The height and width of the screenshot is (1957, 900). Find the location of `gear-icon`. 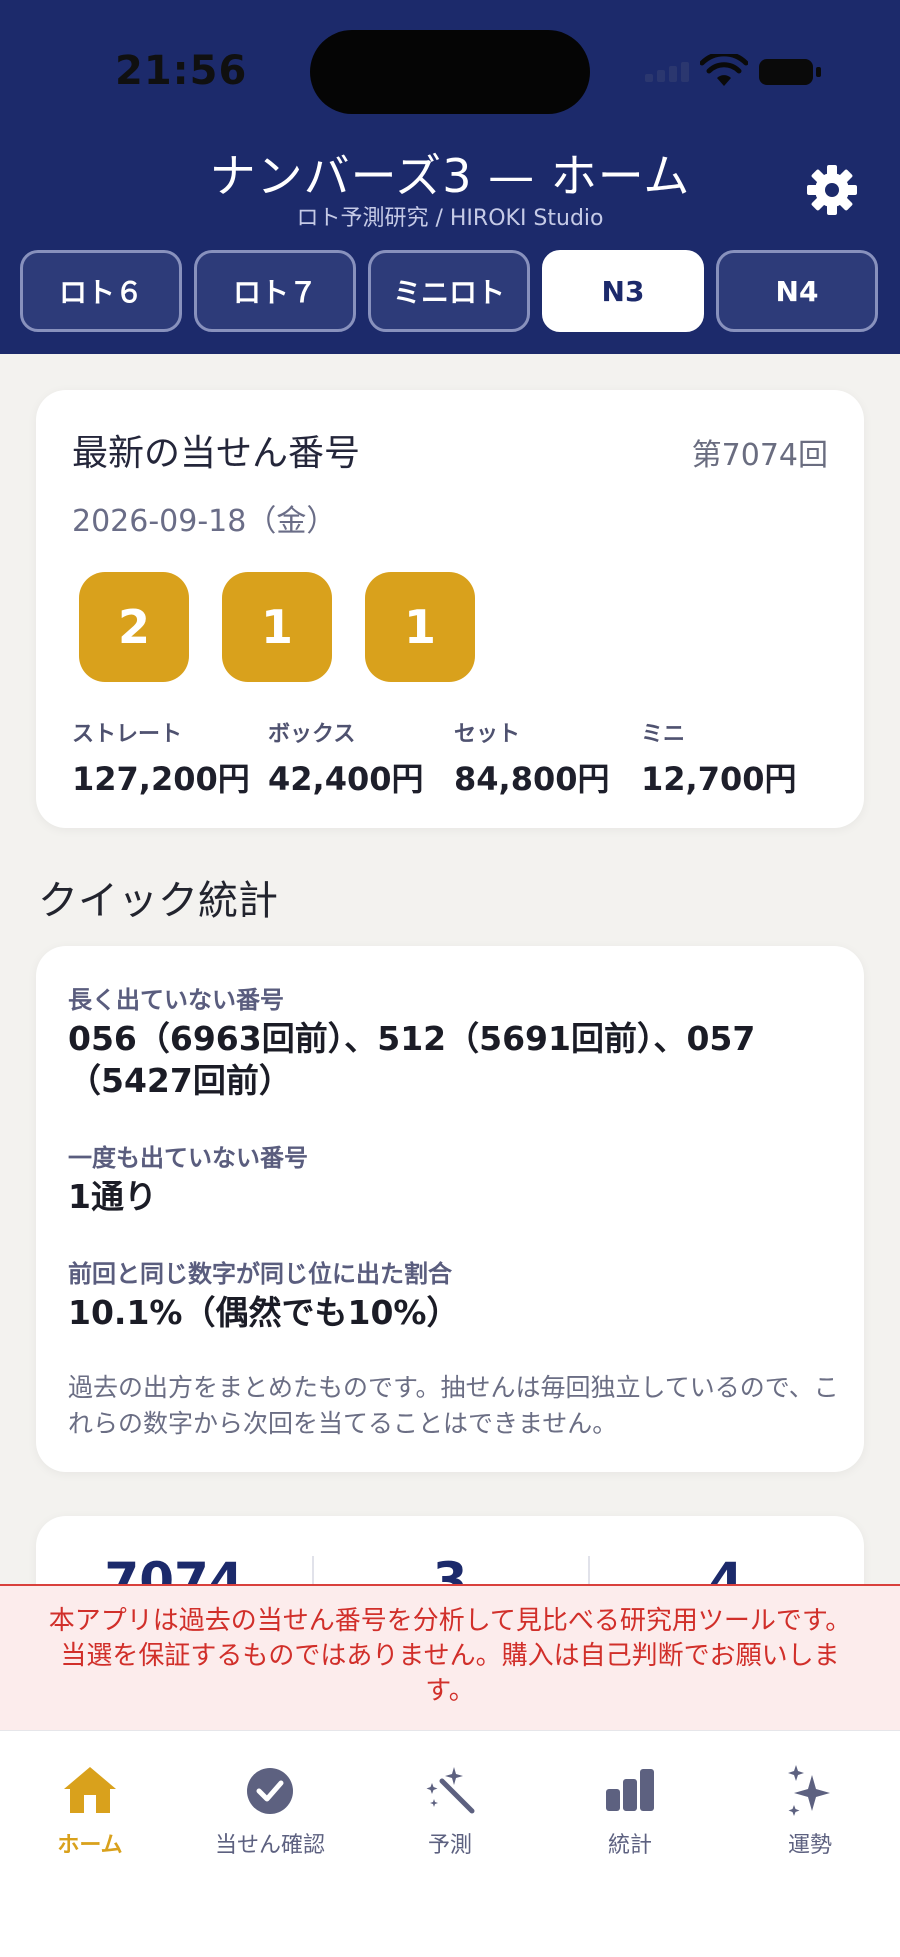

gear-icon is located at coordinates (832, 190).